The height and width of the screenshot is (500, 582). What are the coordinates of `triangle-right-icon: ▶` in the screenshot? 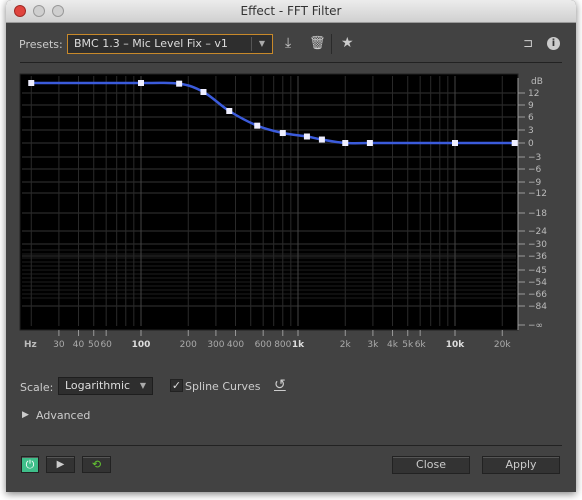 It's located at (25, 415).